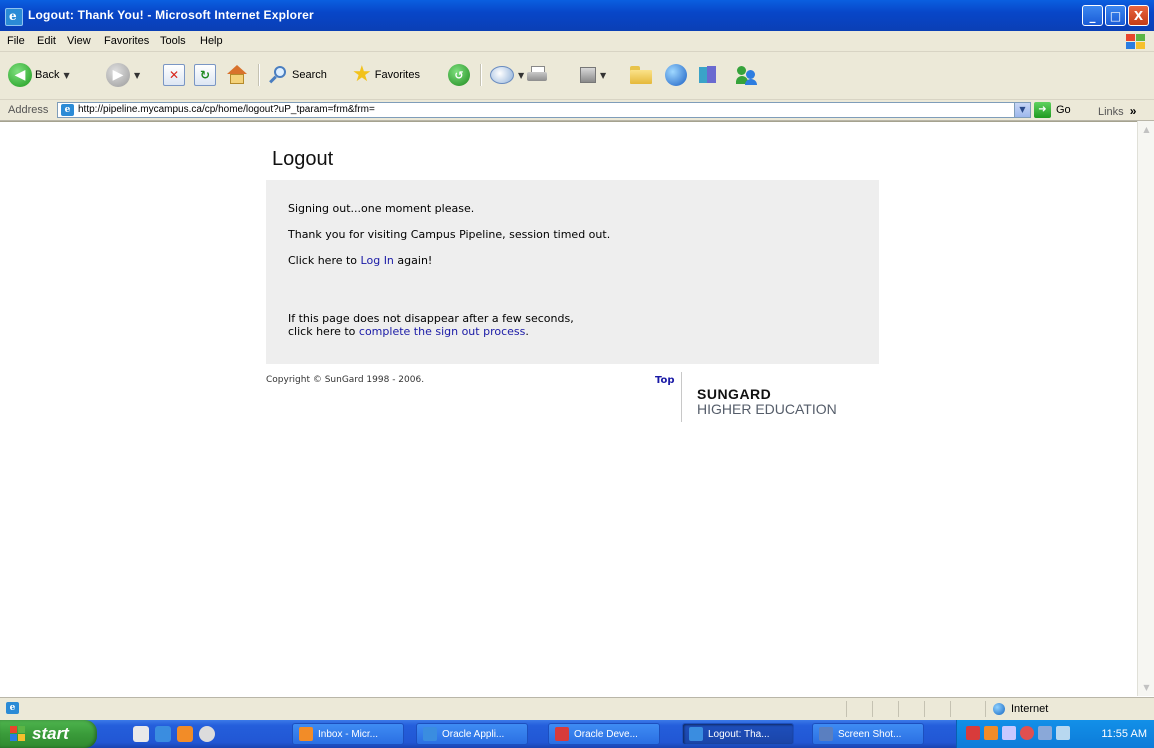  Describe the element at coordinates (1124, 734) in the screenshot. I see `clock: 11:55 AM` at that location.